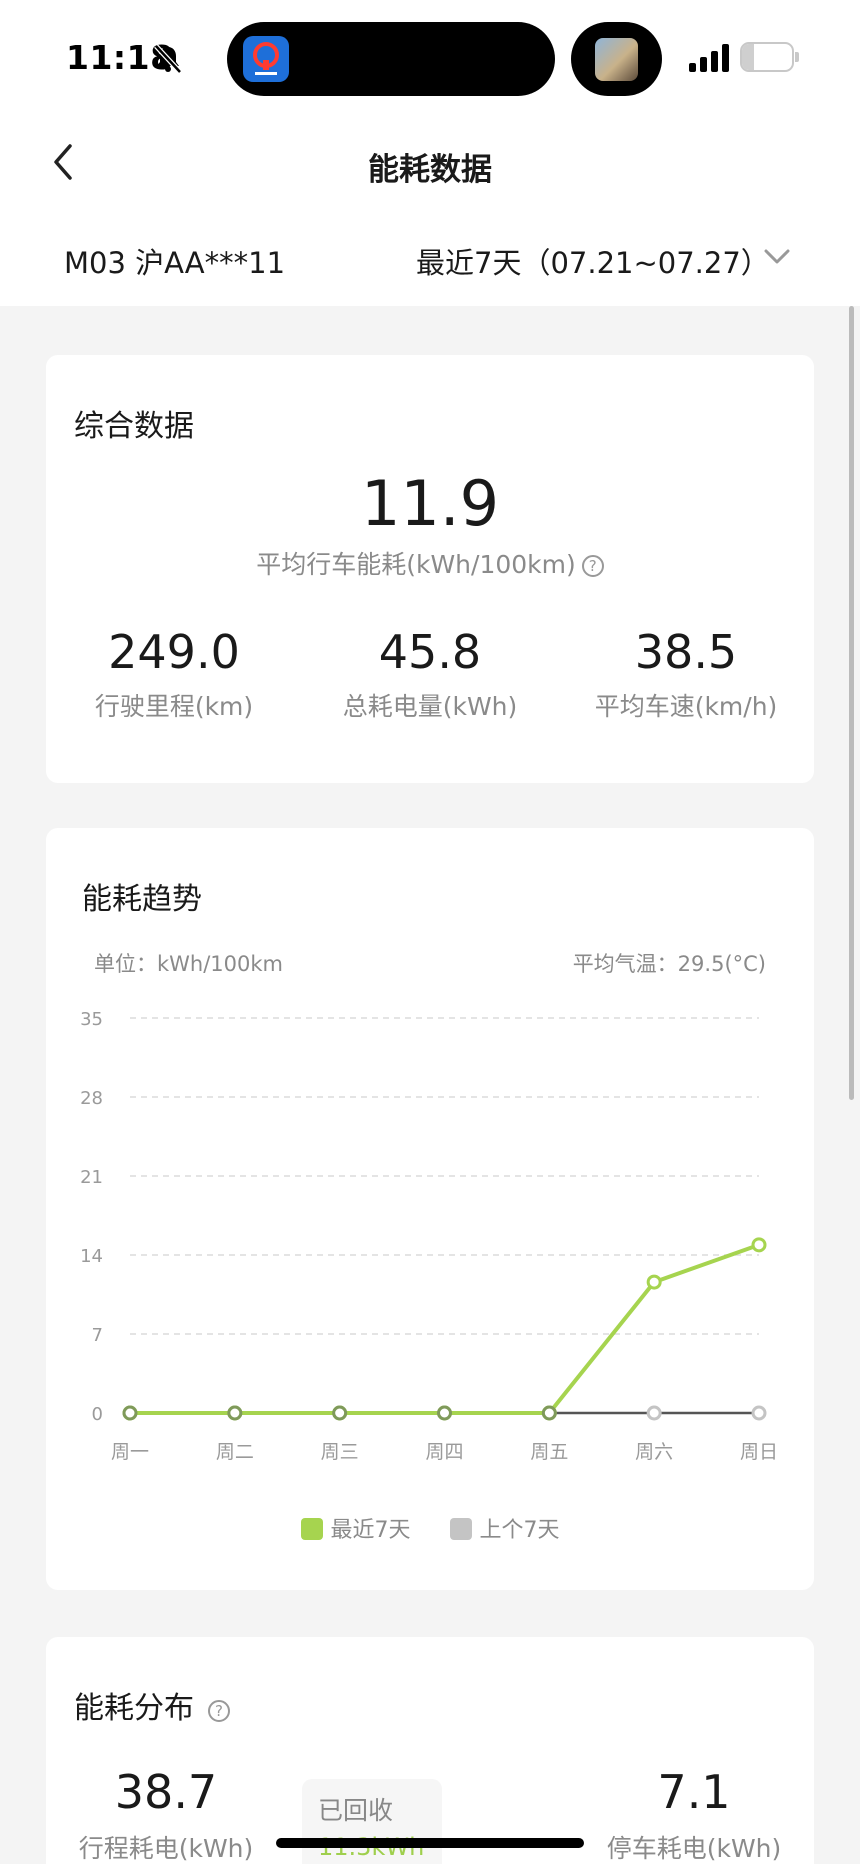 The height and width of the screenshot is (1864, 860). I want to click on vehicle-selector: M03 沪AA***11, so click(174, 261).